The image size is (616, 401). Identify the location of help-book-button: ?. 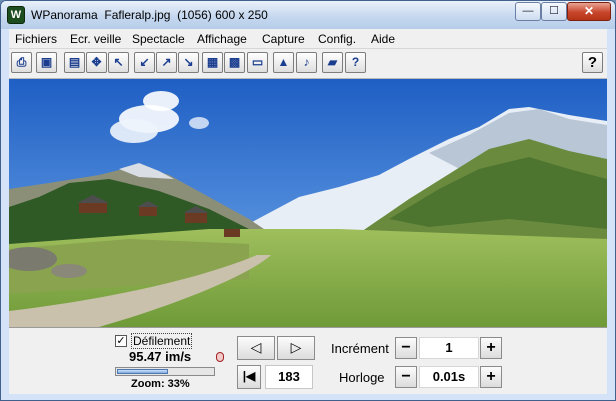
(355, 62).